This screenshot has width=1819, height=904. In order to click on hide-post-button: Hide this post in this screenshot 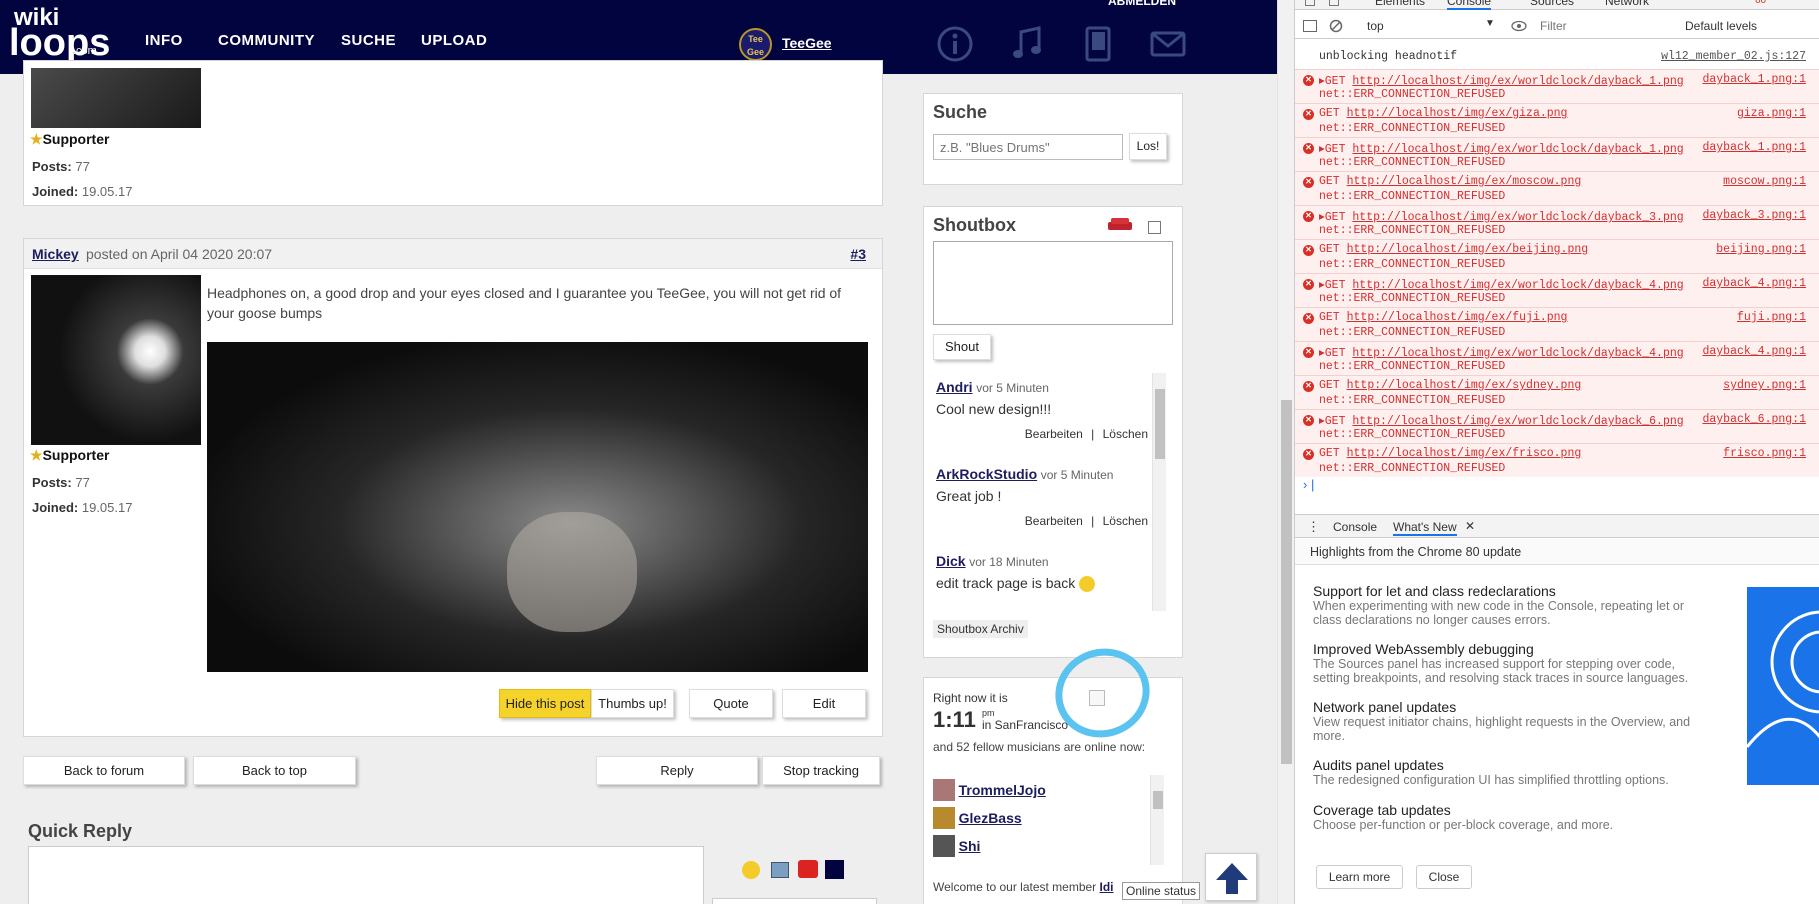, I will do `click(545, 703)`.